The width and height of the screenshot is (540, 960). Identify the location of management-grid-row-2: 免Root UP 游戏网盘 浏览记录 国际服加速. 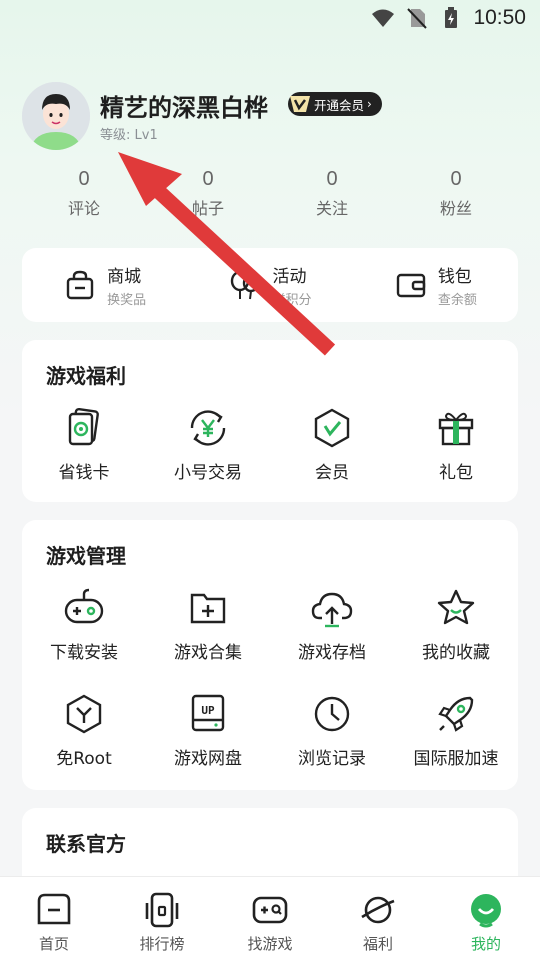
(270, 730).